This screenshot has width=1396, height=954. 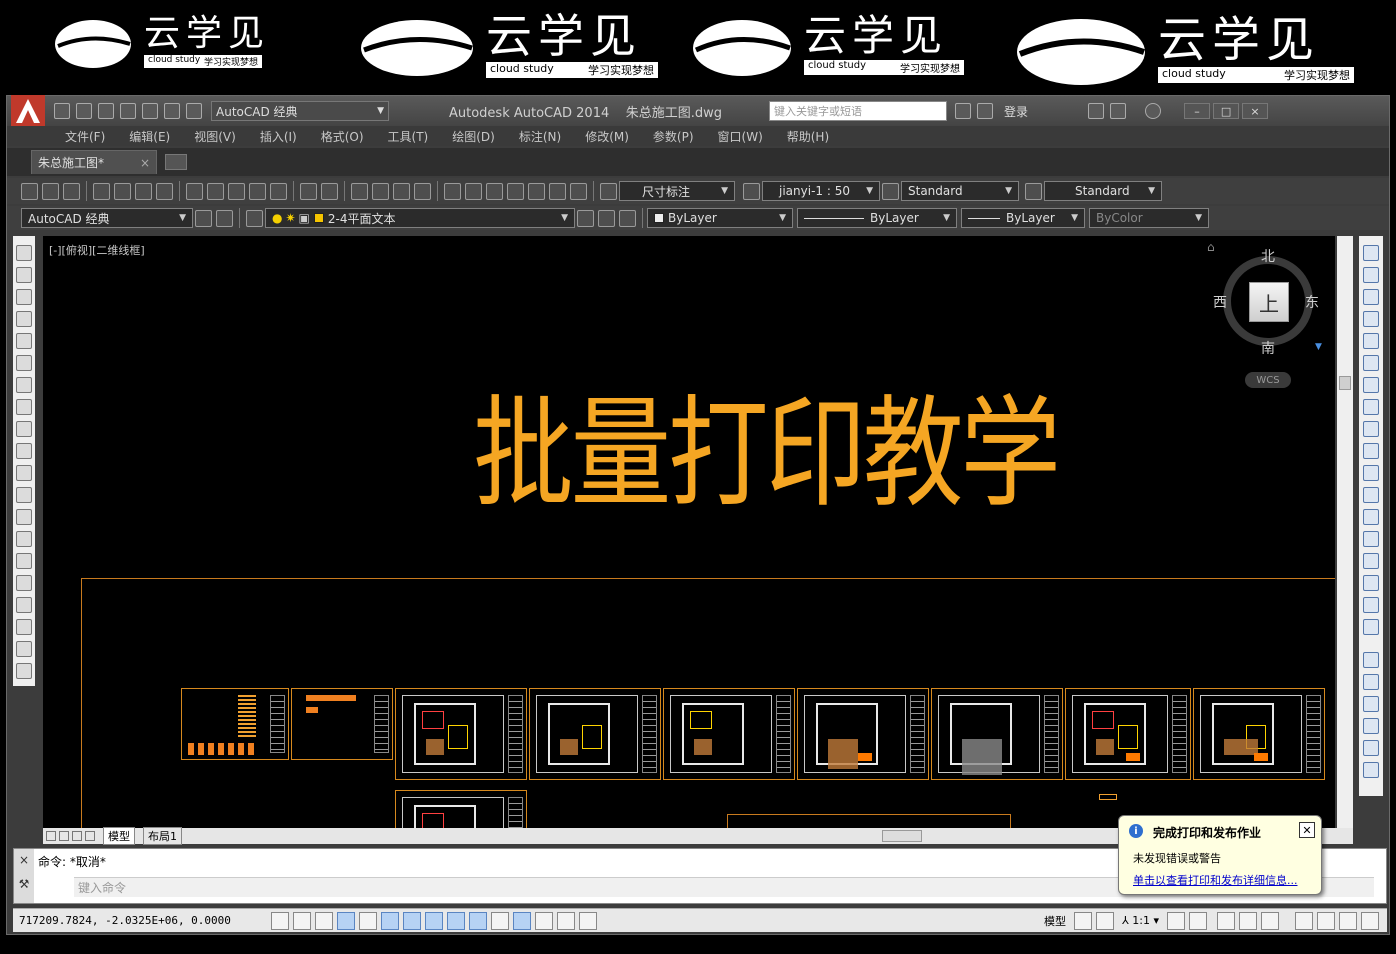 I want to click on coordinates-readout: 717209.7824, -2.0325E+06, 0.0000, so click(x=141, y=920).